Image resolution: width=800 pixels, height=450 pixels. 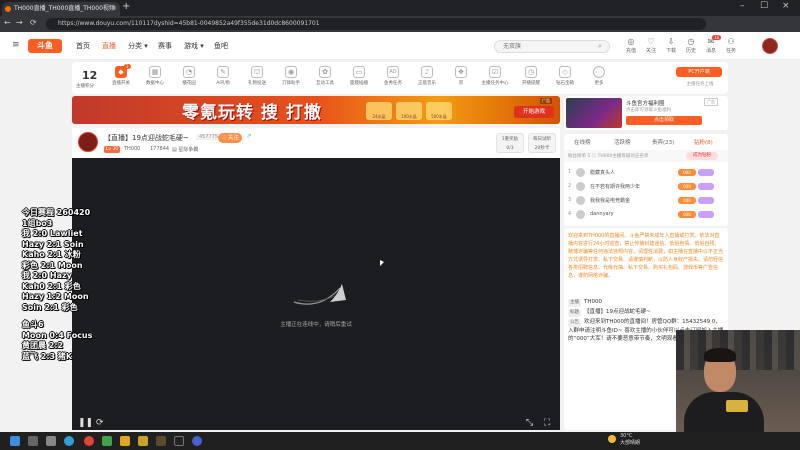 I want to click on header-recharge: ◎ 充值, so click(x=631, y=45).